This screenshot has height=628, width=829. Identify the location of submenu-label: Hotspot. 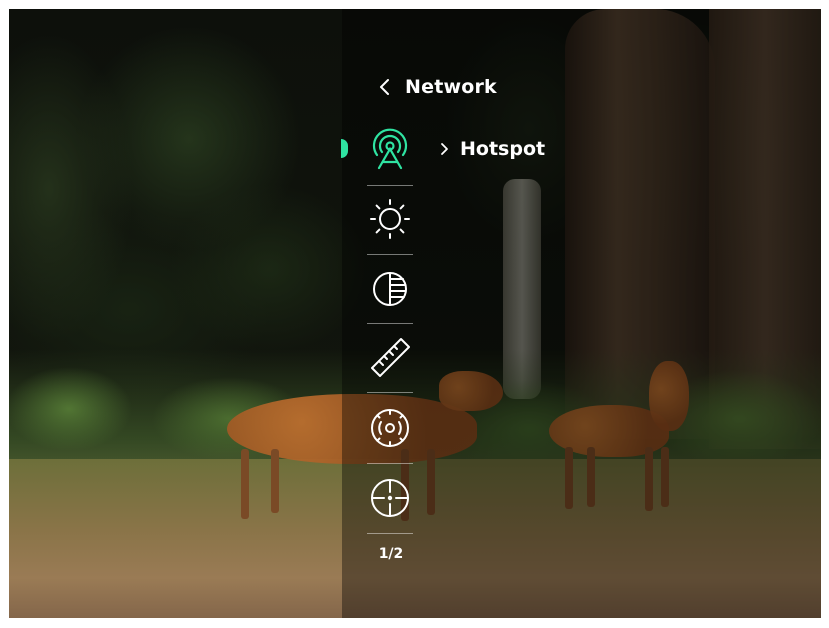
(503, 149).